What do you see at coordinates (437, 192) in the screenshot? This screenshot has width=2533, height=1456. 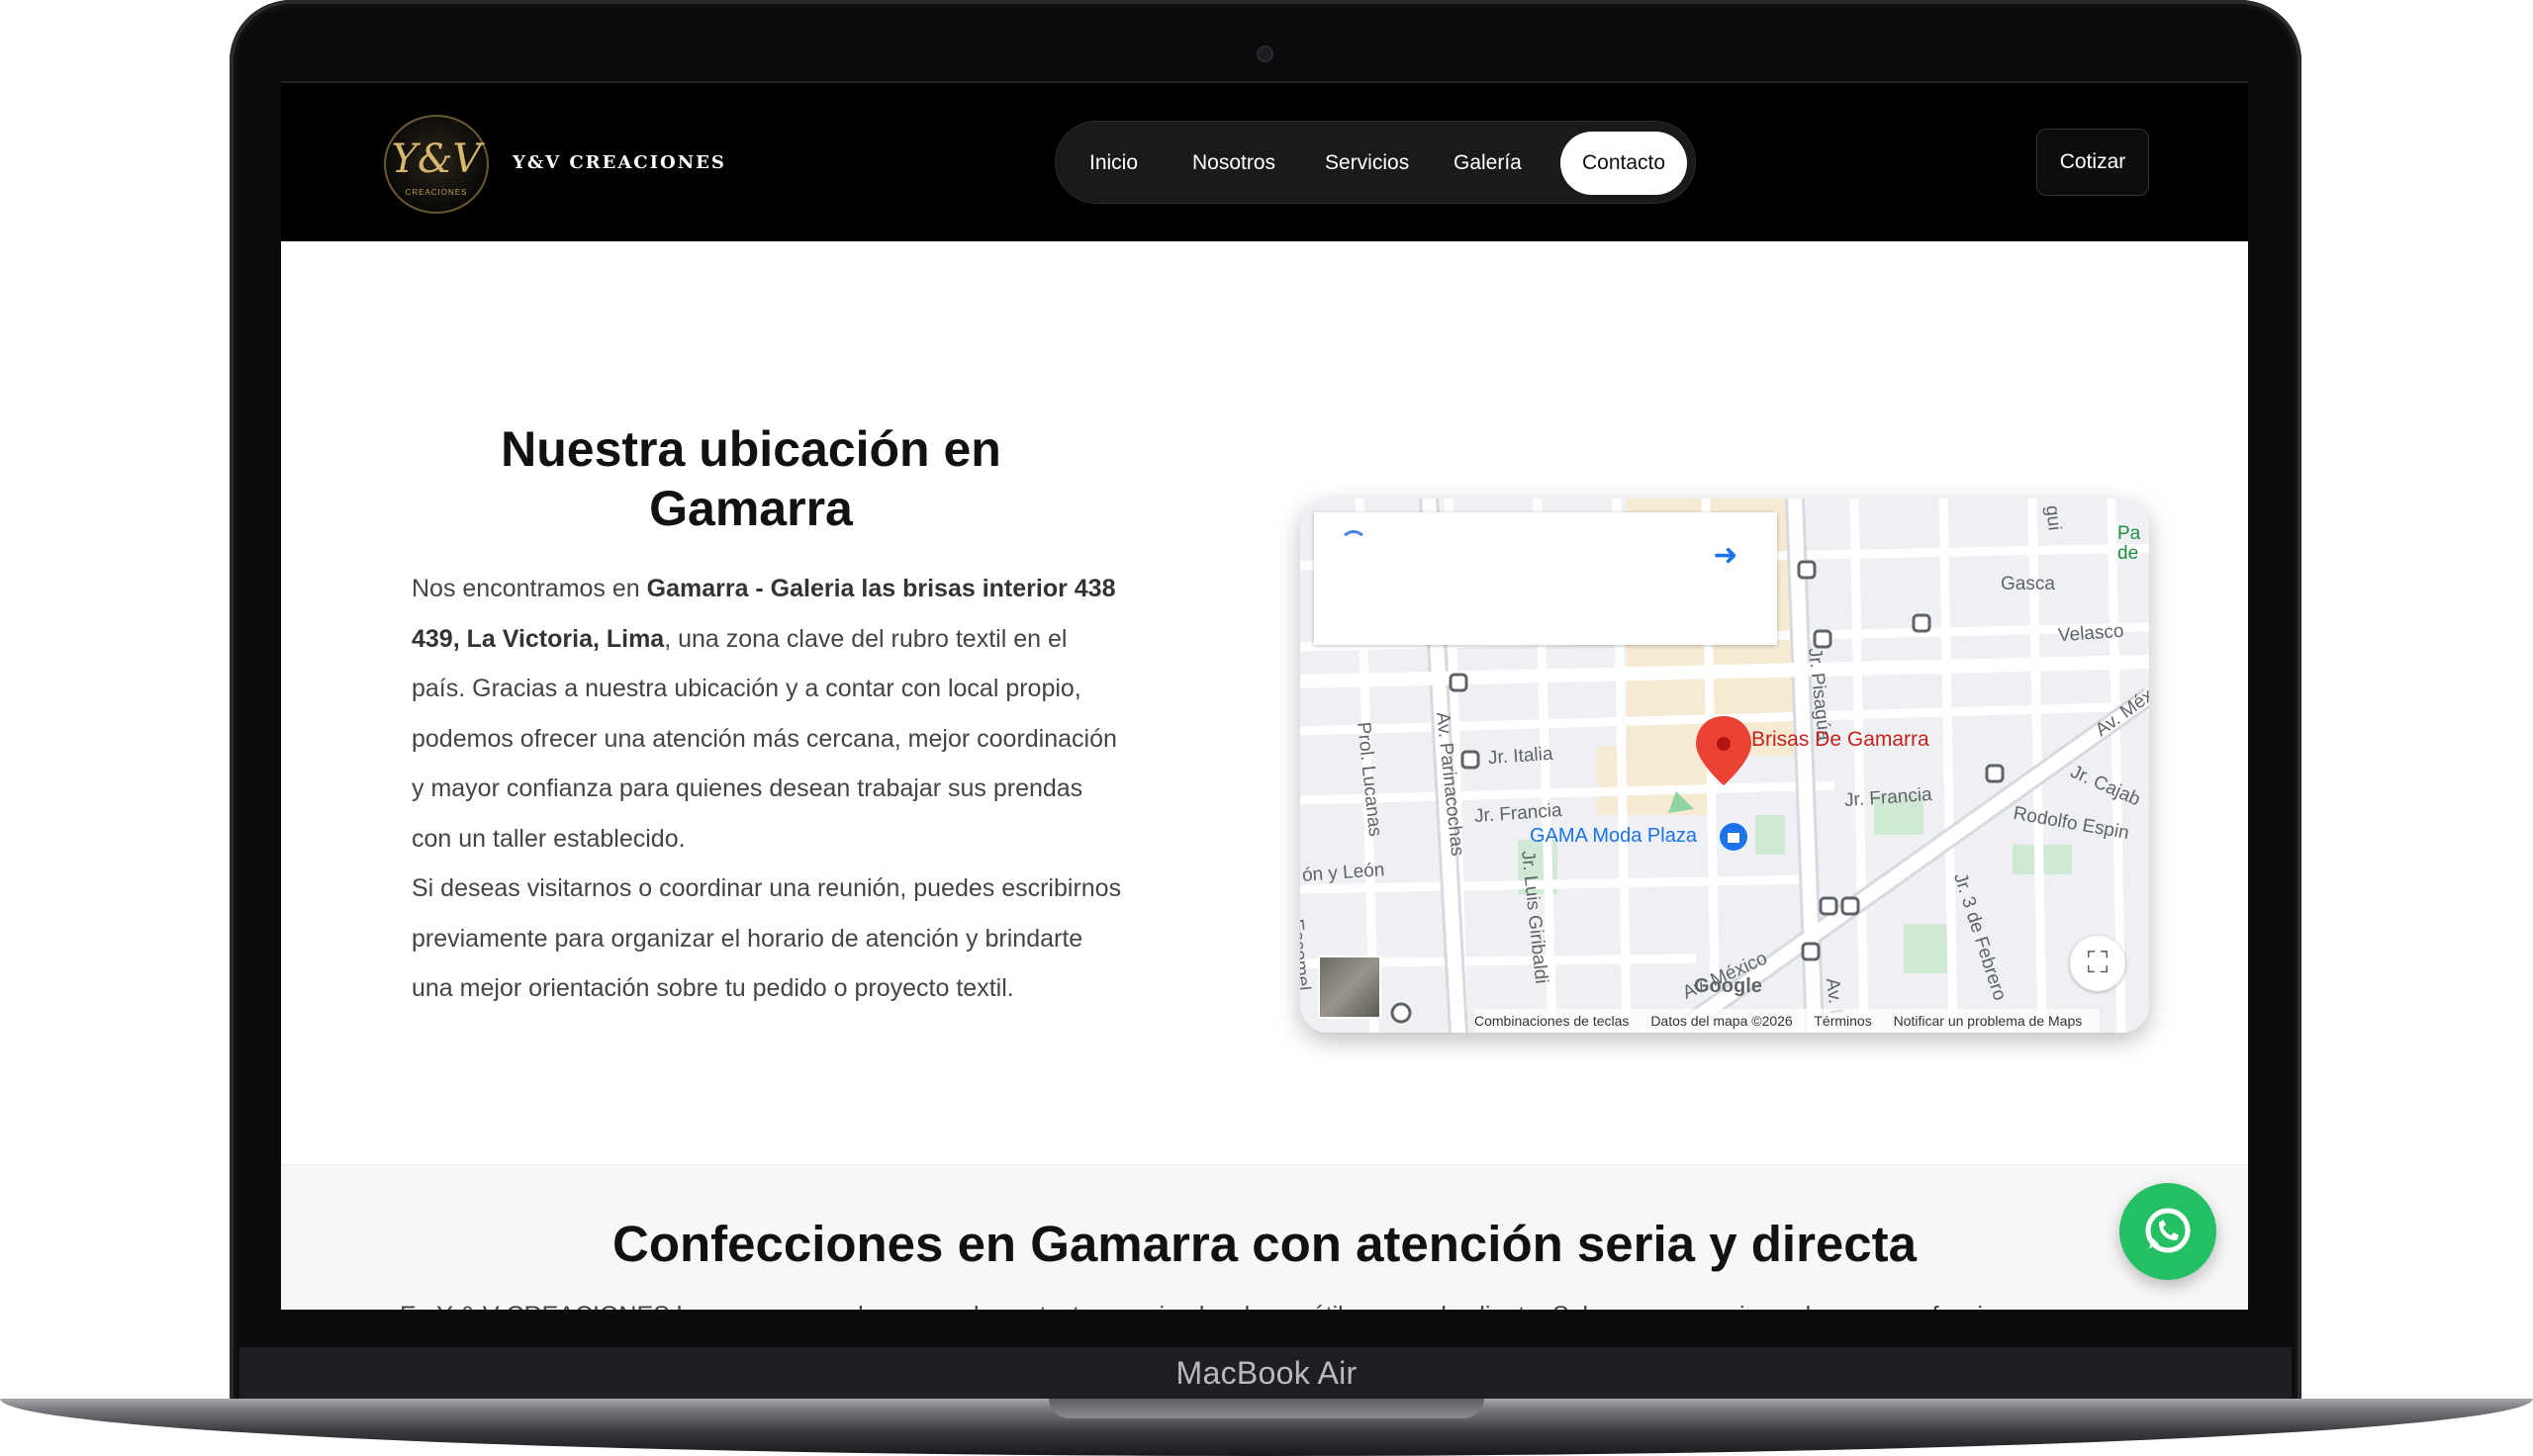 I see `logo-subtext: CREACIONES` at bounding box center [437, 192].